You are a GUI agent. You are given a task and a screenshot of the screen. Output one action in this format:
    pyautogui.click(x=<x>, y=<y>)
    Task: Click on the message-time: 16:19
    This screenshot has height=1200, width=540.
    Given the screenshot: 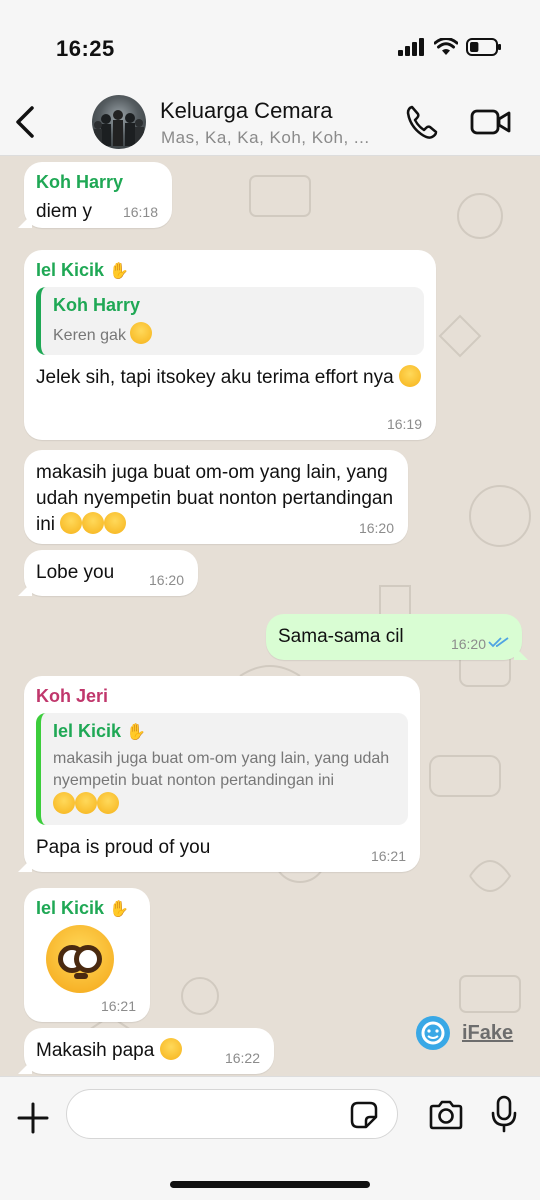 What is the action you would take?
    pyautogui.click(x=404, y=424)
    